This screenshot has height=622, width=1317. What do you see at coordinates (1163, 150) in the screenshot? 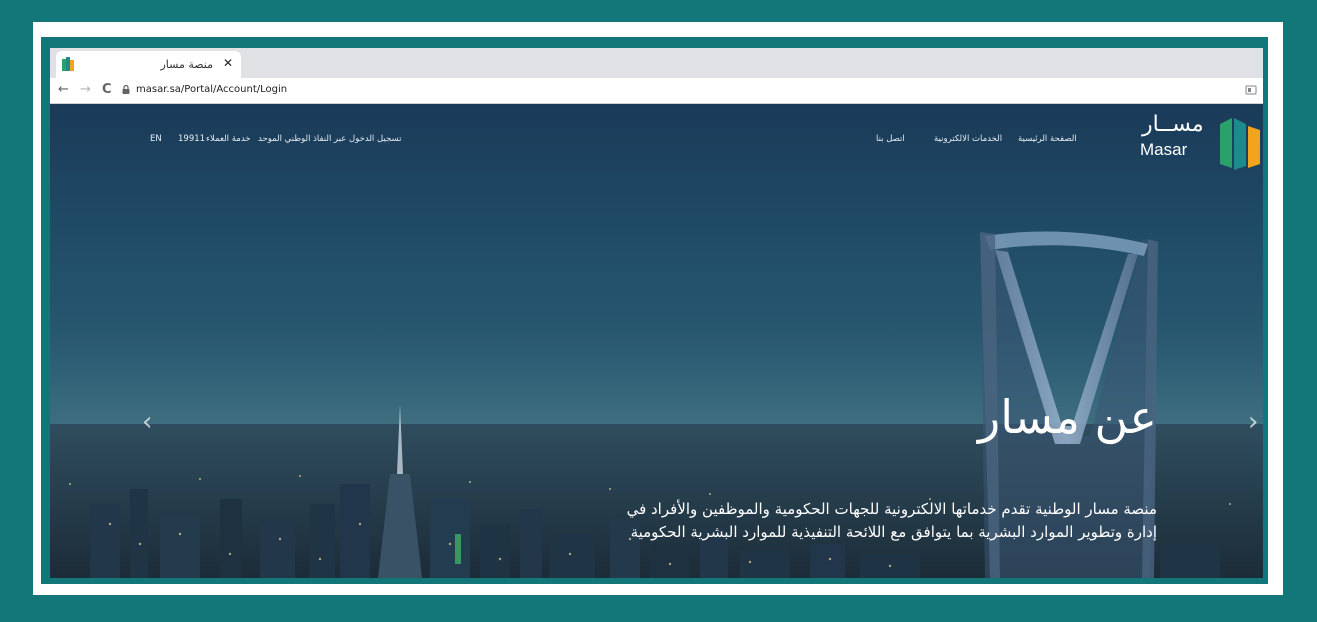
I see `masar-logo-english: Masar` at bounding box center [1163, 150].